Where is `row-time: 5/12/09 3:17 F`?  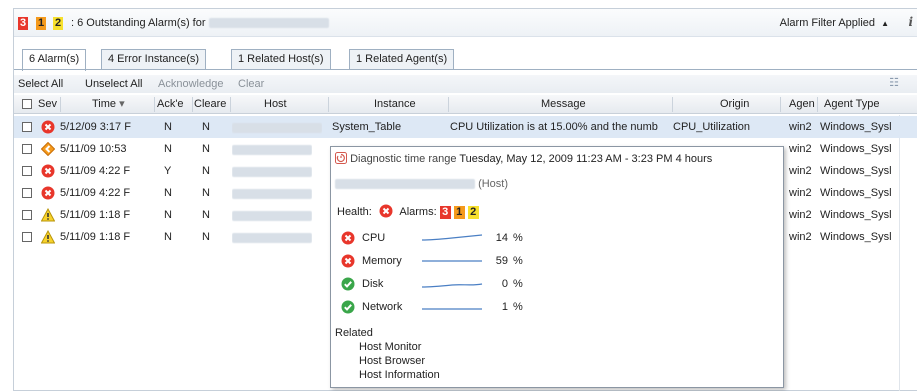 row-time: 5/12/09 3:17 F is located at coordinates (95, 127).